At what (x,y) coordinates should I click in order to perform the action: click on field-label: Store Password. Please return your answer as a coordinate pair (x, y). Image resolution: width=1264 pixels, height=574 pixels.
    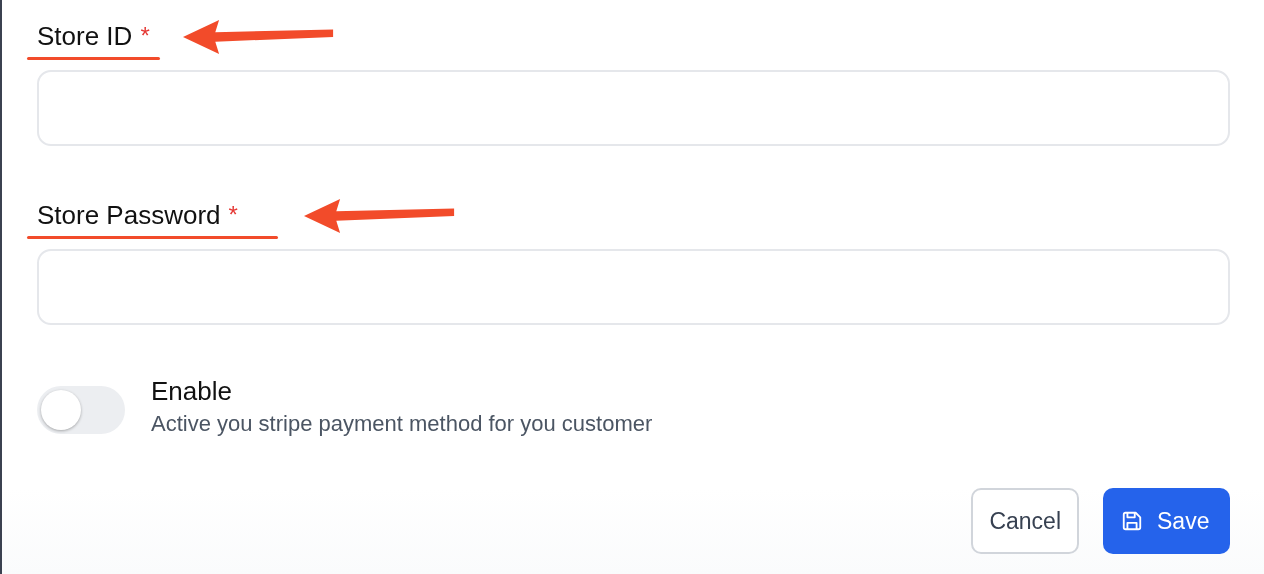
    Looking at the image, I should click on (129, 215).